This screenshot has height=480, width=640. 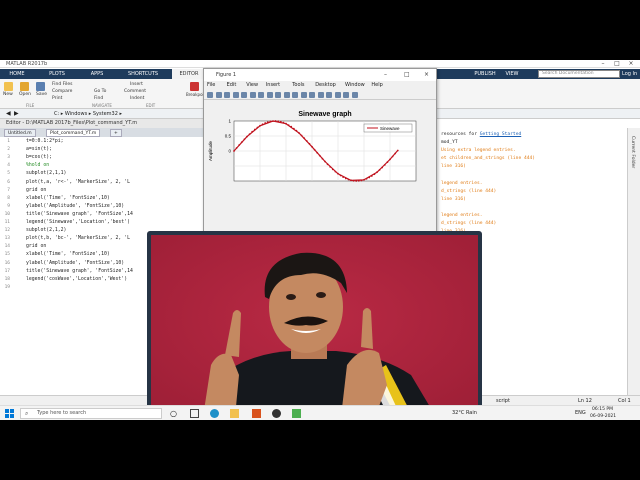 I want to click on code-line: t=0:0.1:2*pi;, so click(x=45, y=141).